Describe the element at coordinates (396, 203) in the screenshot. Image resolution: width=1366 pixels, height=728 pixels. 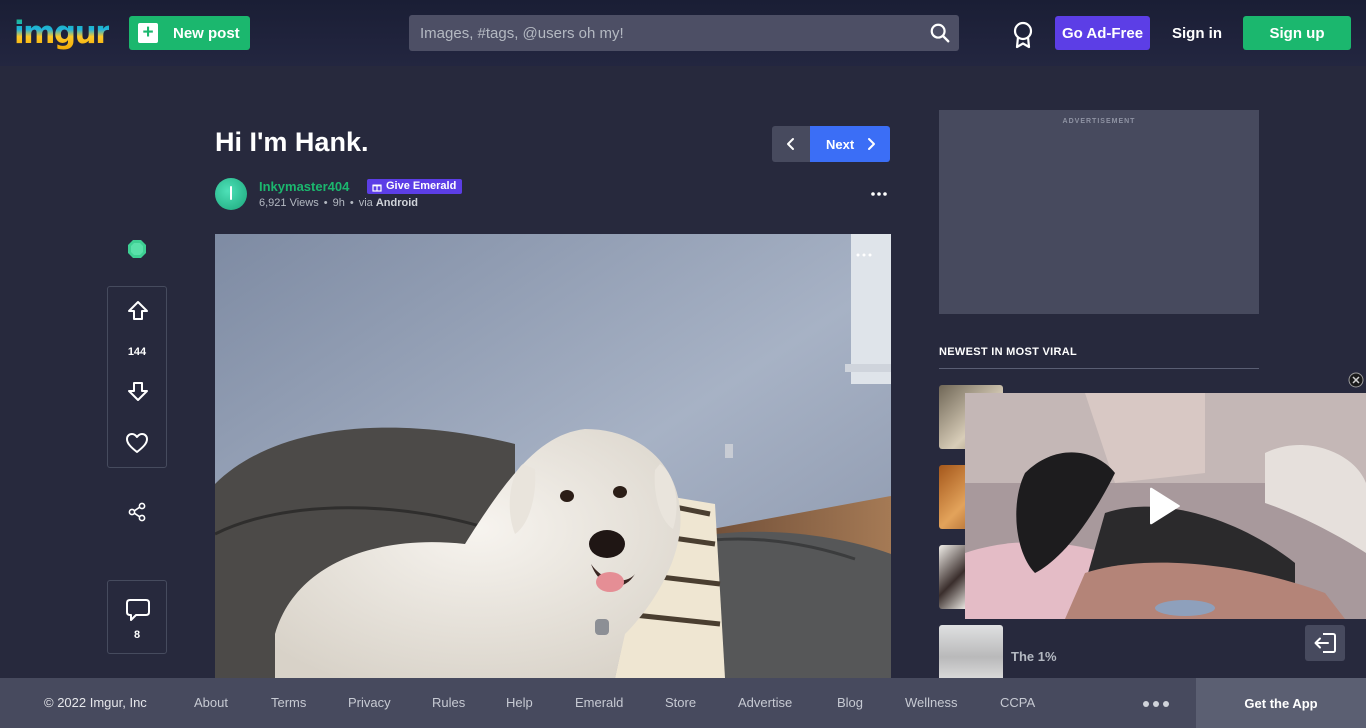
I see `via-source: Android` at that location.